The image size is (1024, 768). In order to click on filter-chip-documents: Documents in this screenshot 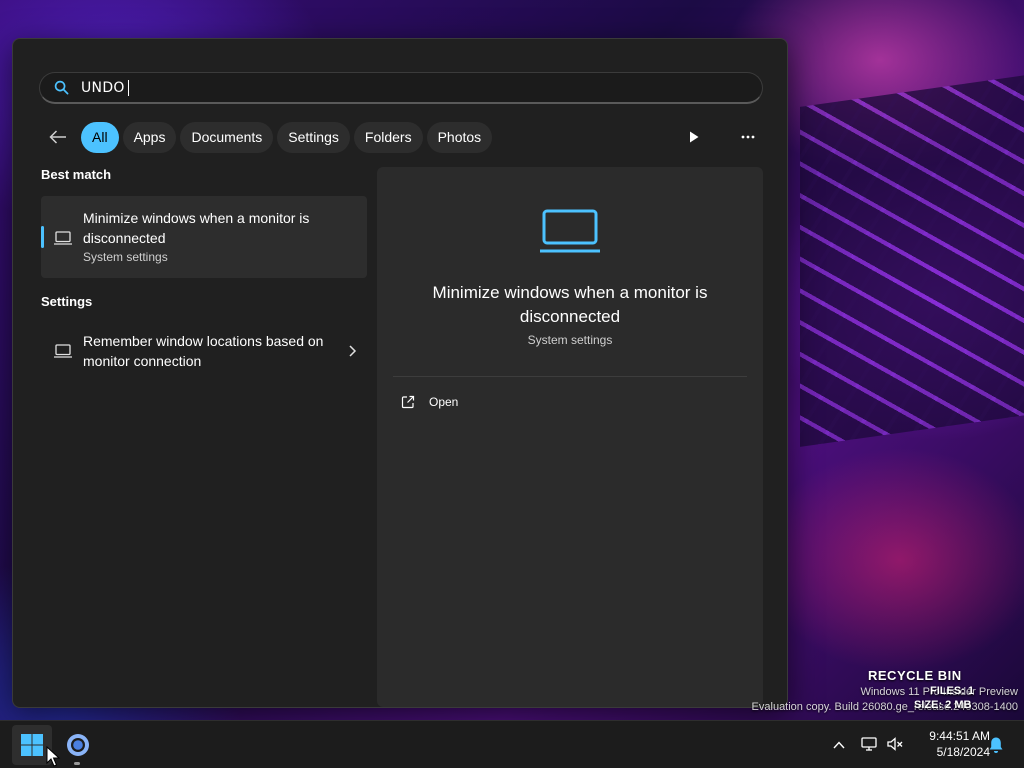, I will do `click(227, 137)`.